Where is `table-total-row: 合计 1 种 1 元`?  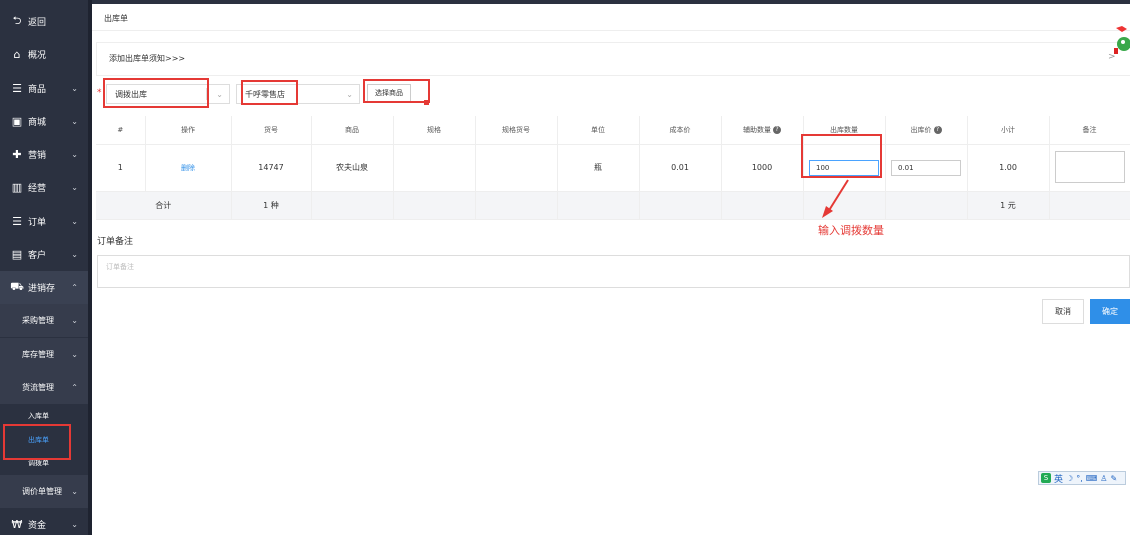
table-total-row: 合计 1 种 1 元 is located at coordinates (613, 205).